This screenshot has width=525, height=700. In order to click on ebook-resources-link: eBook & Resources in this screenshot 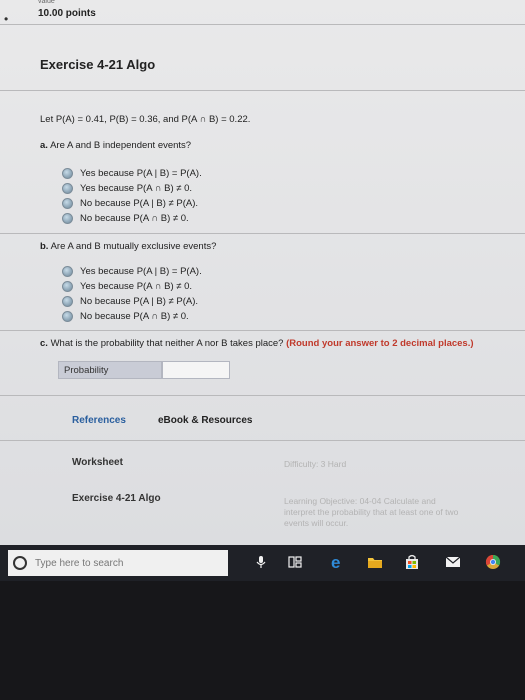, I will do `click(205, 420)`.